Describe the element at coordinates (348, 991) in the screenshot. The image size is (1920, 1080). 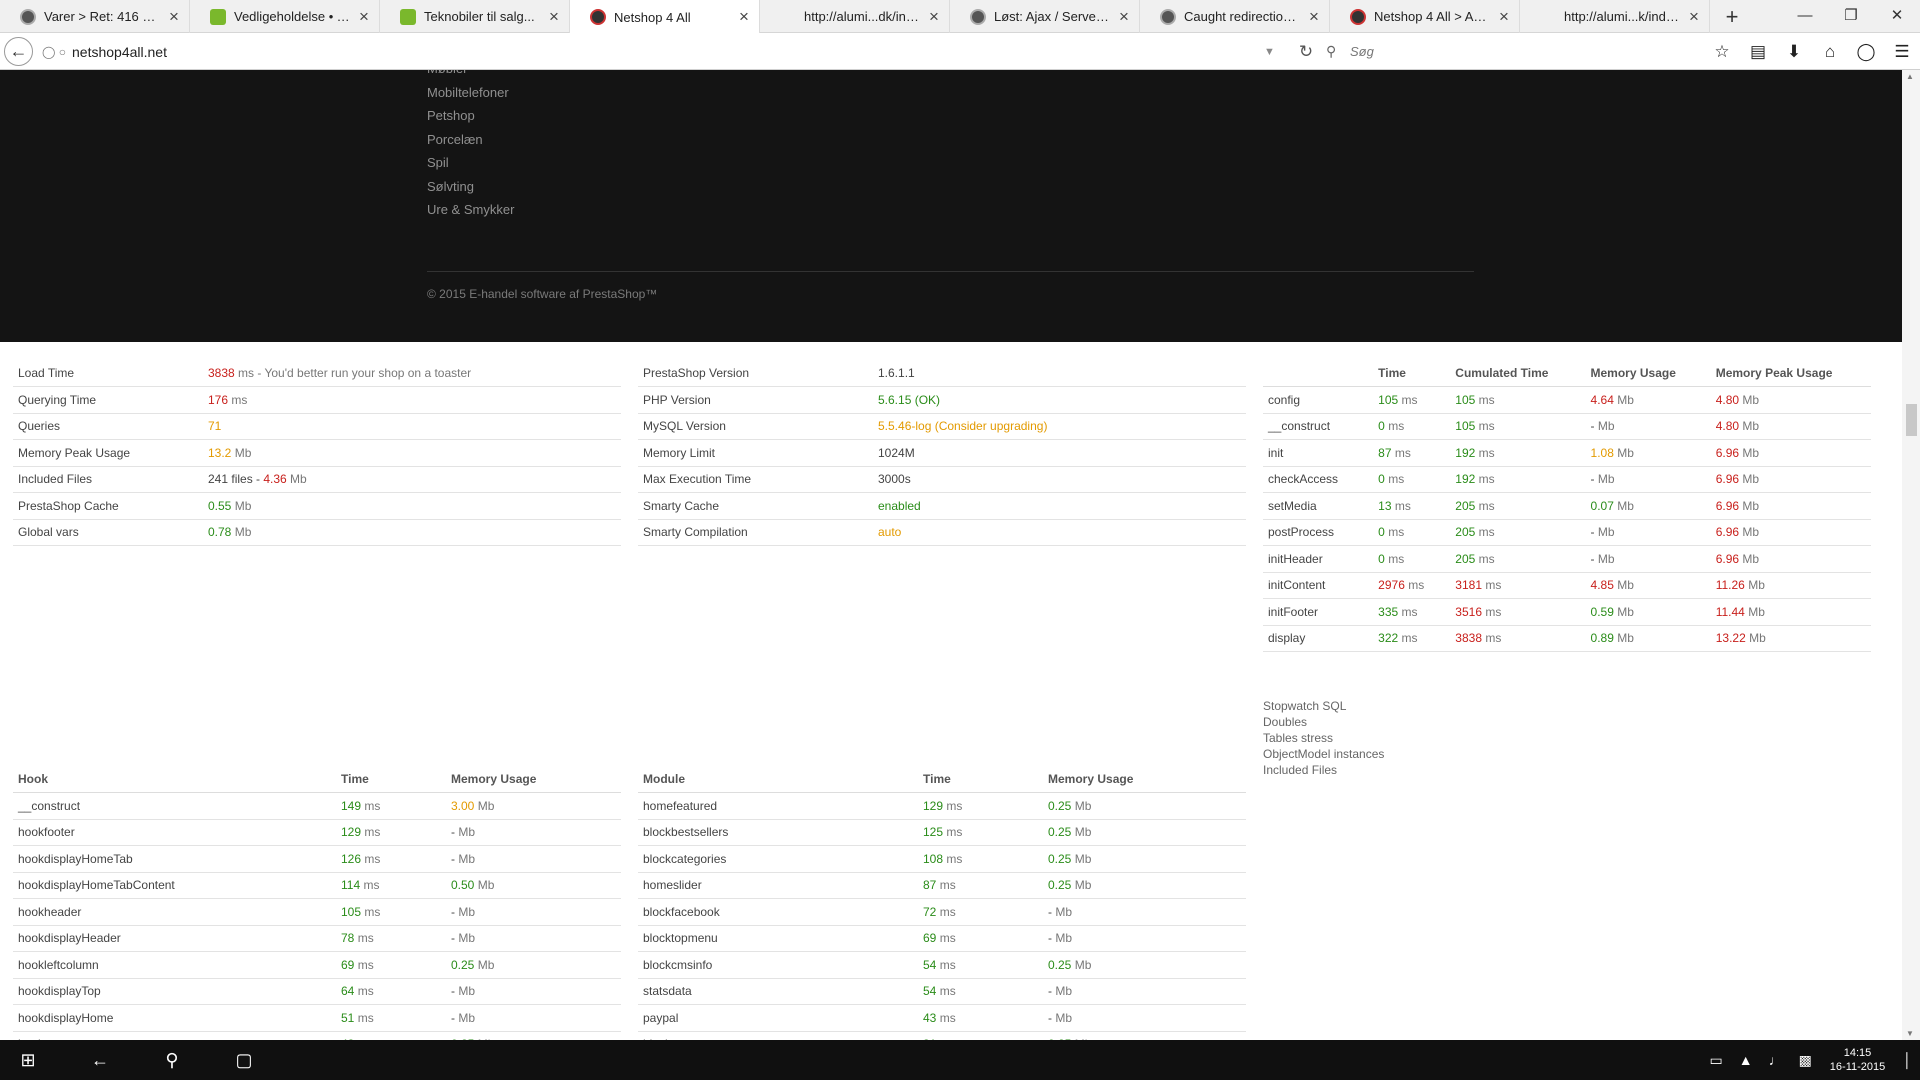
I see `cell-value: 64` at that location.